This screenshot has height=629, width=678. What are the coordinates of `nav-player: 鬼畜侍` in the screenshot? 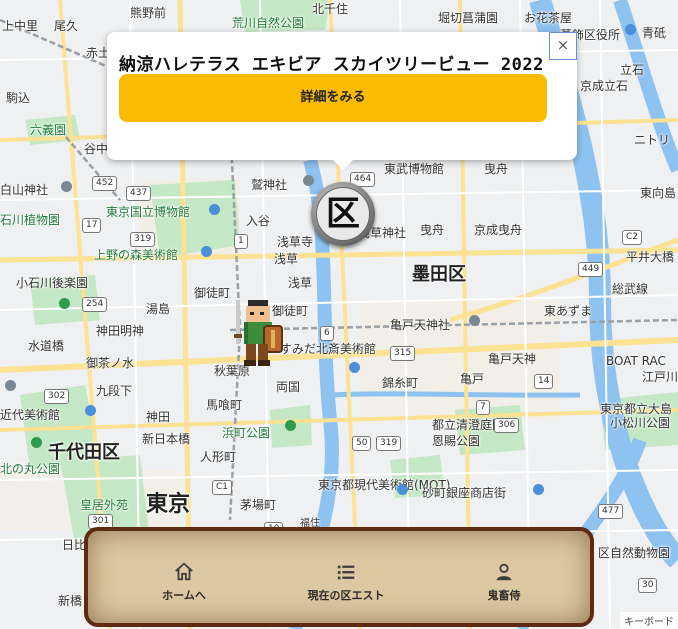 It's located at (504, 582).